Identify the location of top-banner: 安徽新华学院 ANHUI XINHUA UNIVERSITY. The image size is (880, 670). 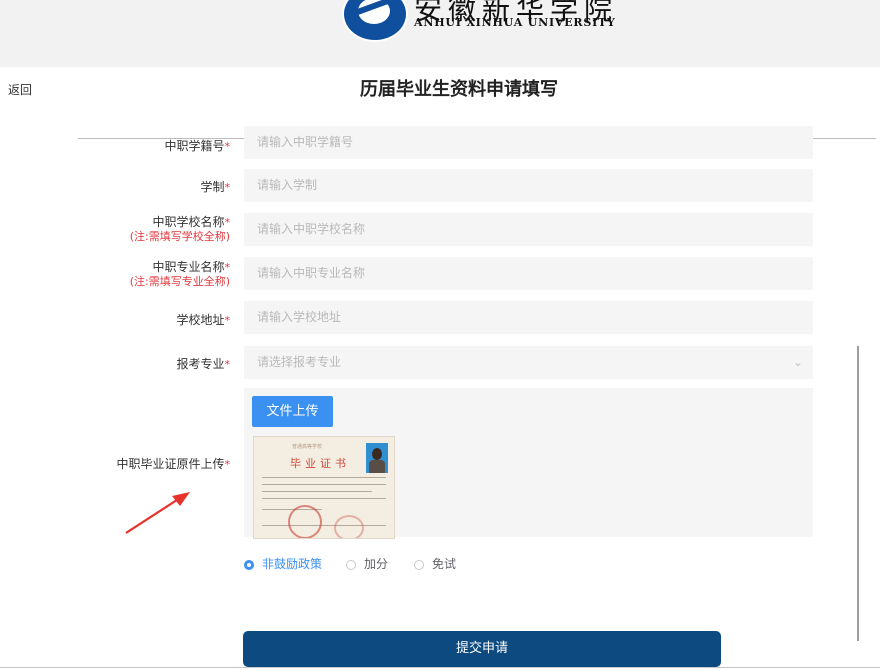
(440, 33).